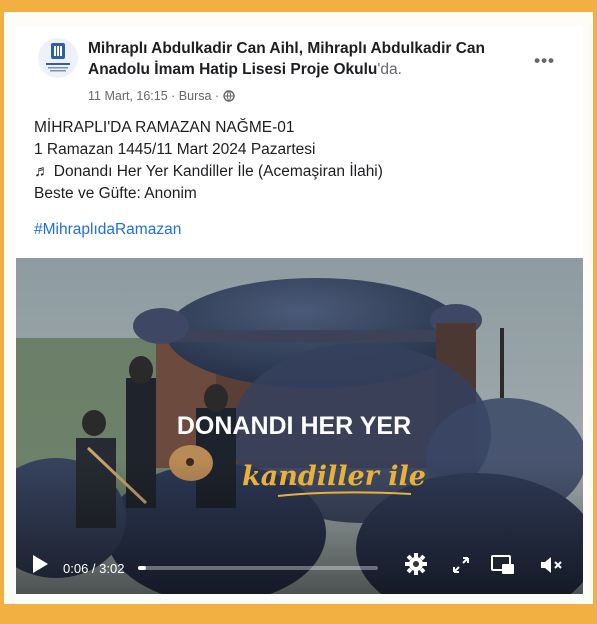 The height and width of the screenshot is (624, 597). Describe the element at coordinates (461, 567) in the screenshot. I see `fullscreen-icon` at that location.